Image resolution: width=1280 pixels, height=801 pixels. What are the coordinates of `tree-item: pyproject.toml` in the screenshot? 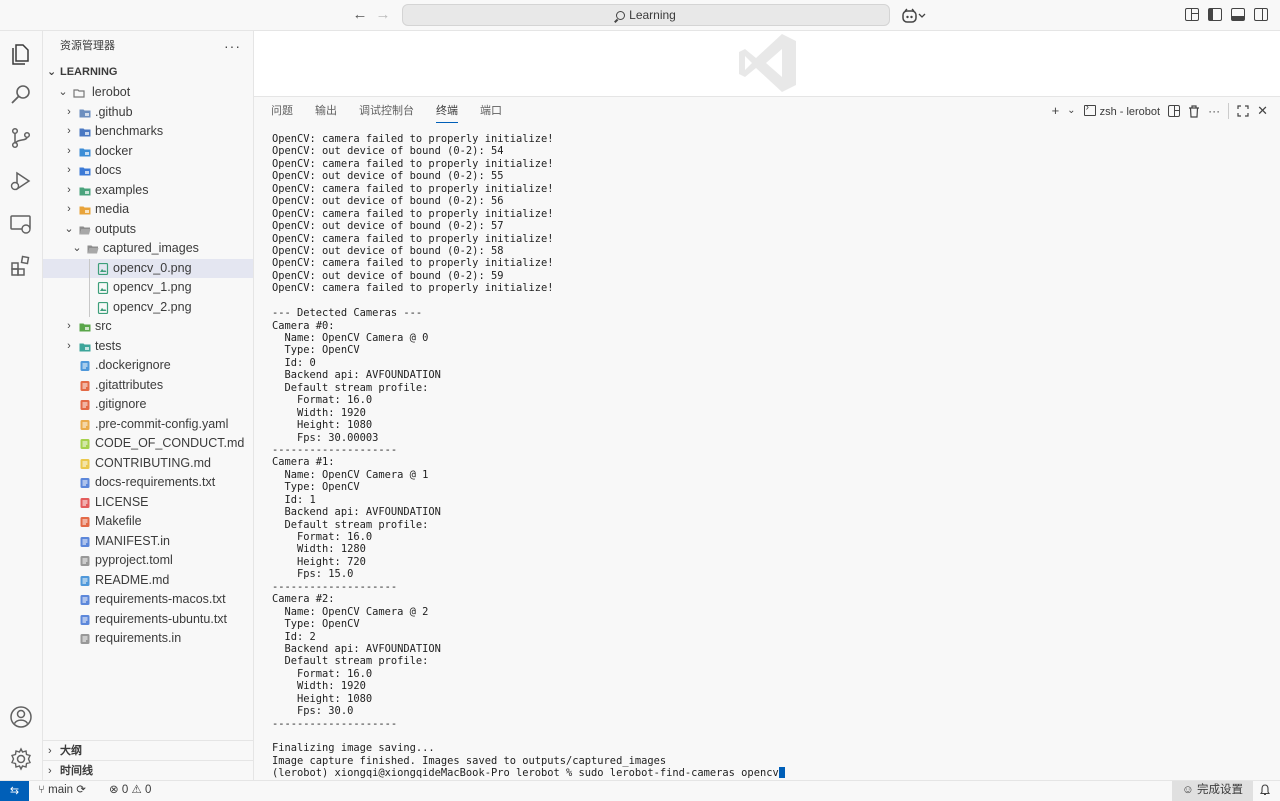 It's located at (148, 561).